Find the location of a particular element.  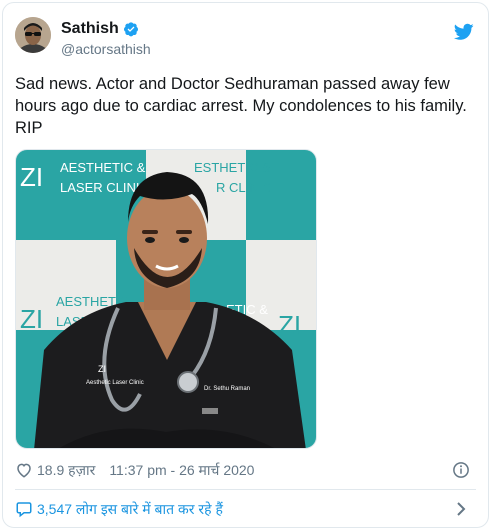

like-count: 18.9 हज़ार is located at coordinates (66, 470).